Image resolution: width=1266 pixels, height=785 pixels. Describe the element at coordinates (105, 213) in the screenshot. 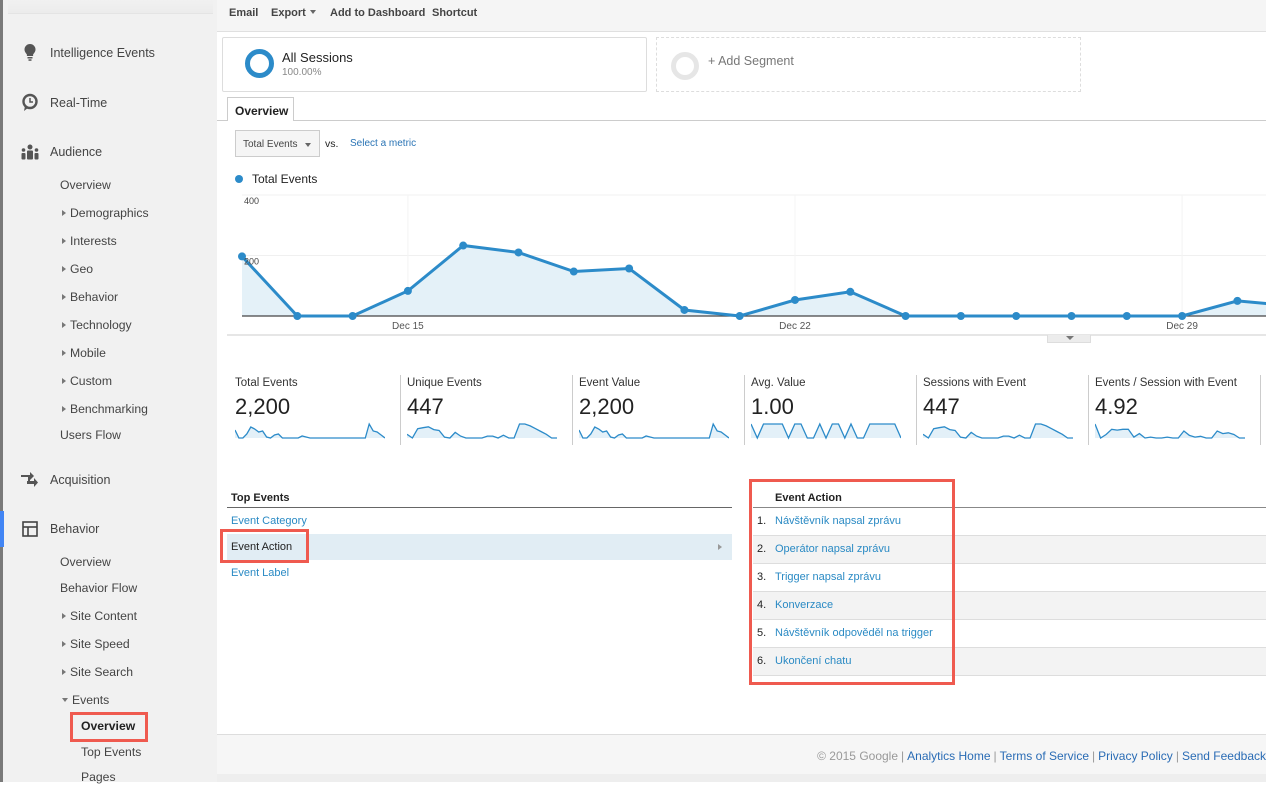

I see `sidebar-subitem-demographics: Demographics` at that location.